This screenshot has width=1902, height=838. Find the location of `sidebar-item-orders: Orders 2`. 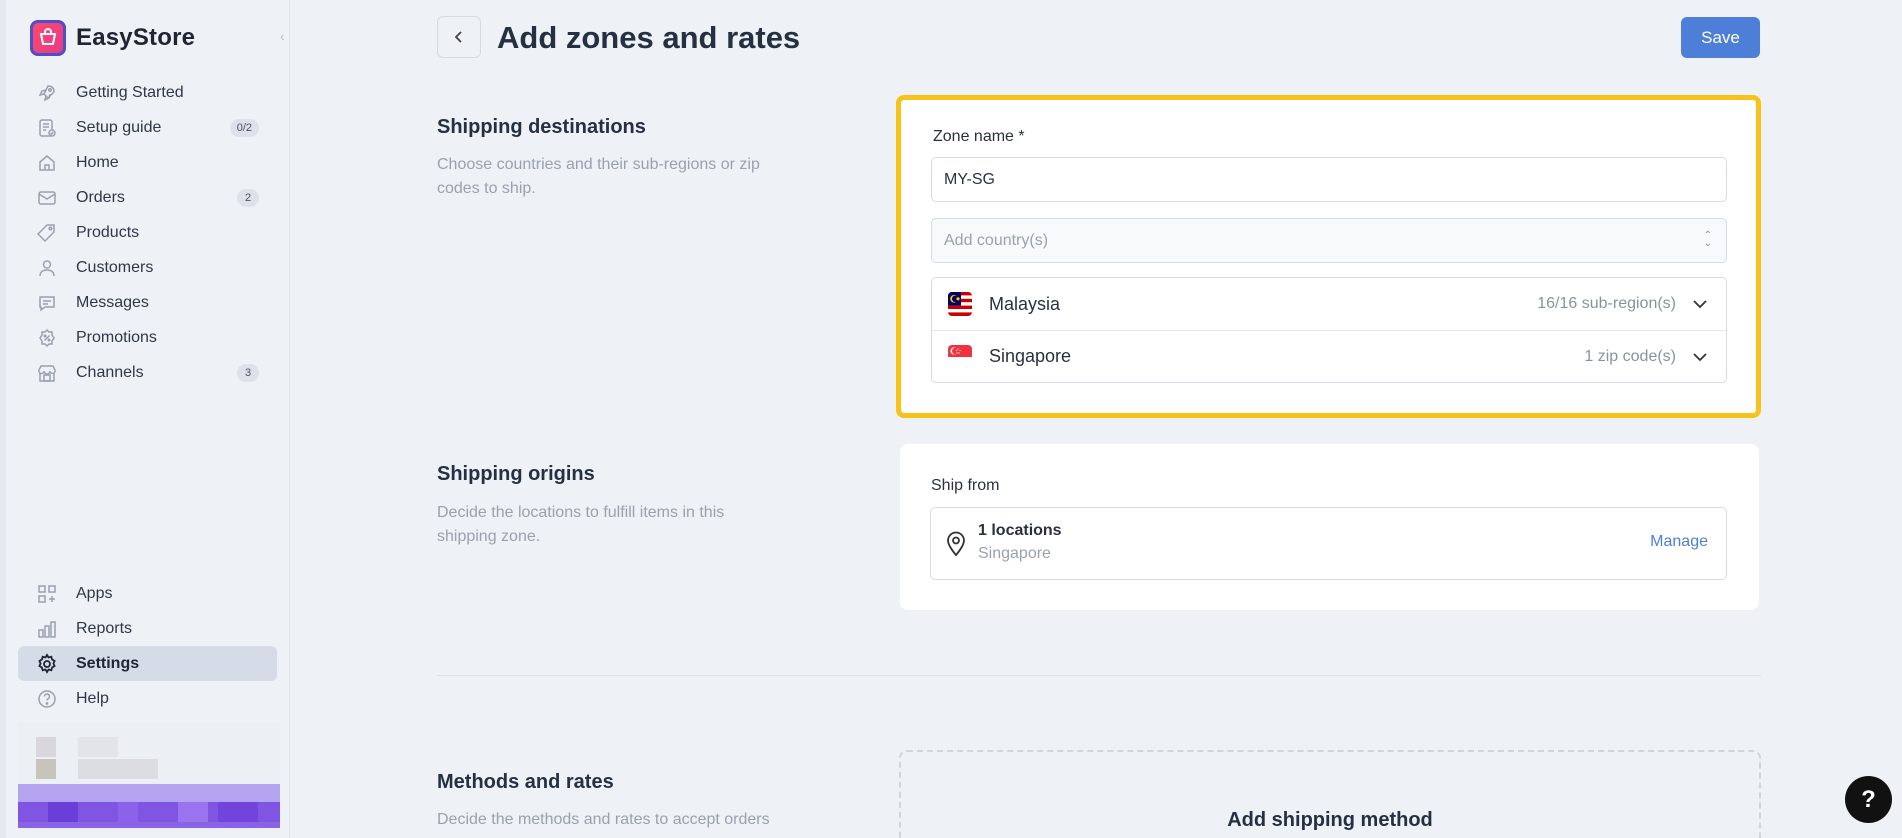

sidebar-item-orders: Orders 2 is located at coordinates (147, 197).